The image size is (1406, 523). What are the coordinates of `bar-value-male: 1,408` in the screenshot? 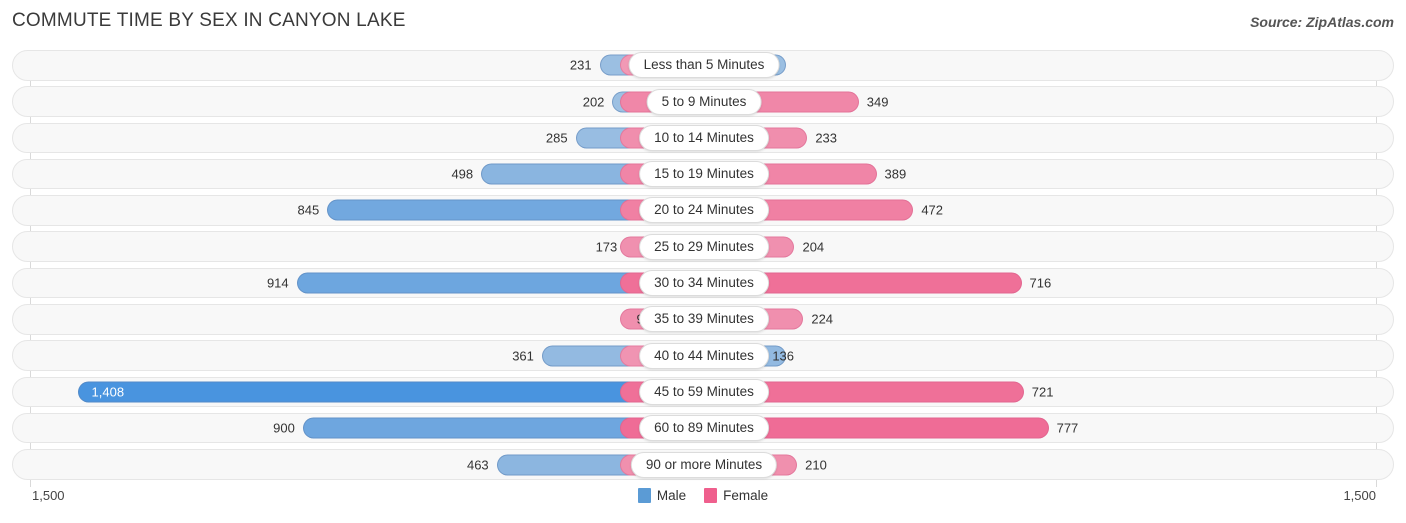 It's located at (108, 392).